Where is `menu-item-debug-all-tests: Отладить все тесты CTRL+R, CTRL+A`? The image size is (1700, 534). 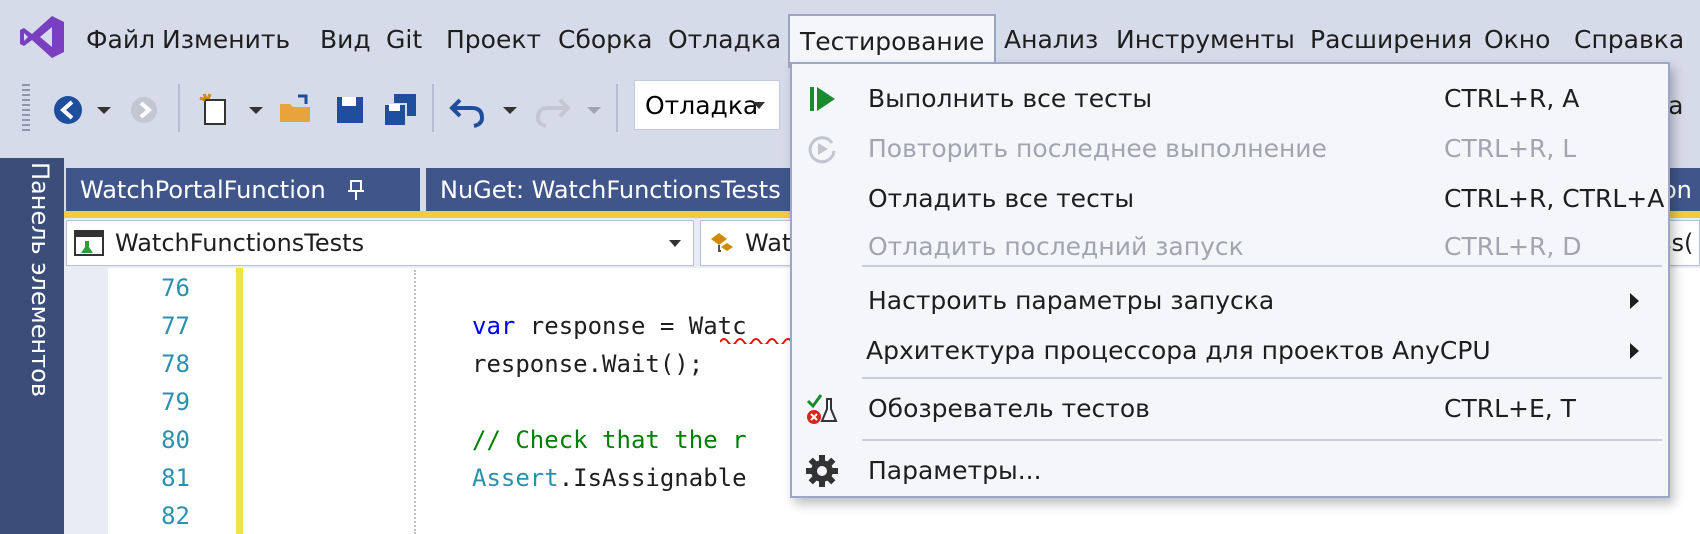
menu-item-debug-all-tests: Отладить все тесты CTRL+R, CTRL+A is located at coordinates (1230, 199).